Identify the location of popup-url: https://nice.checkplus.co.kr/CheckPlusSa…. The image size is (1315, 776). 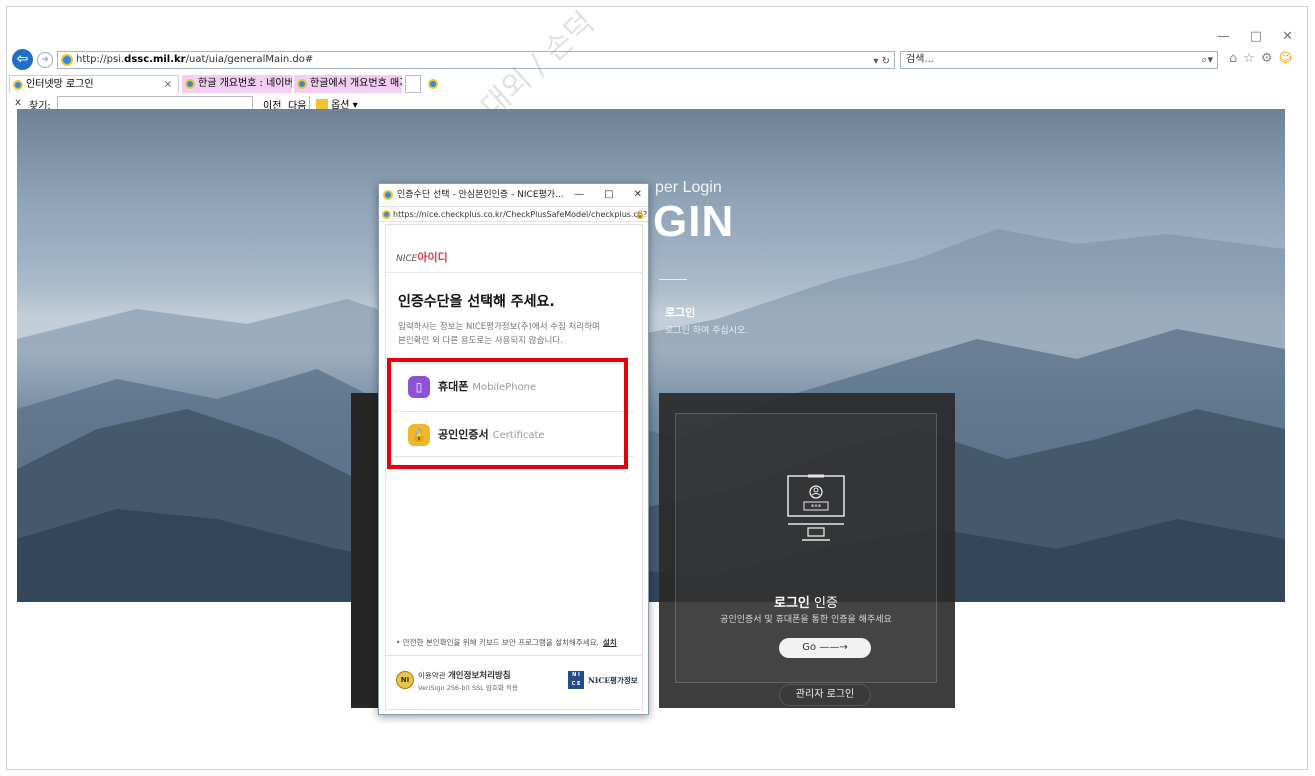
(520, 214).